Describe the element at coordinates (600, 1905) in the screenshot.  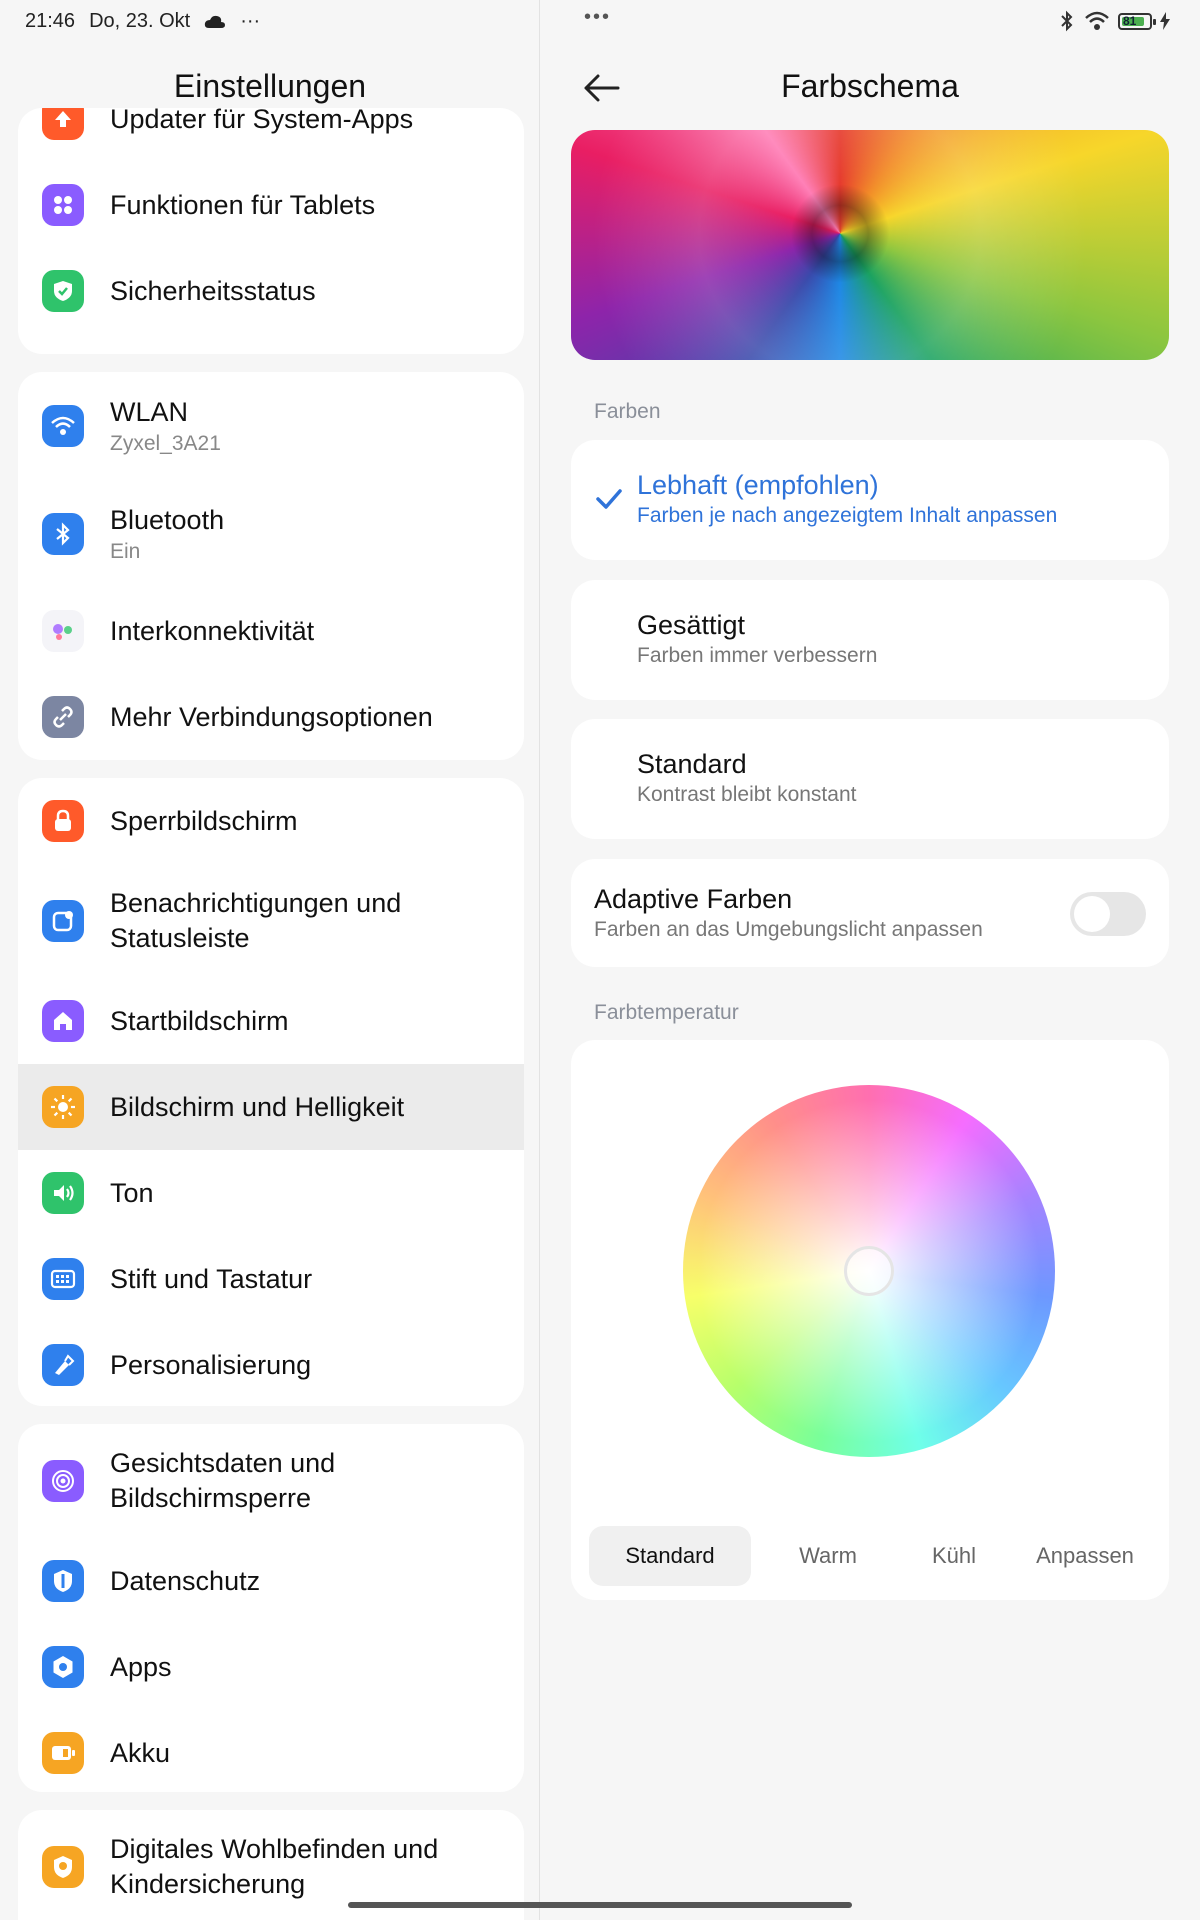
I see `home-indicator` at that location.